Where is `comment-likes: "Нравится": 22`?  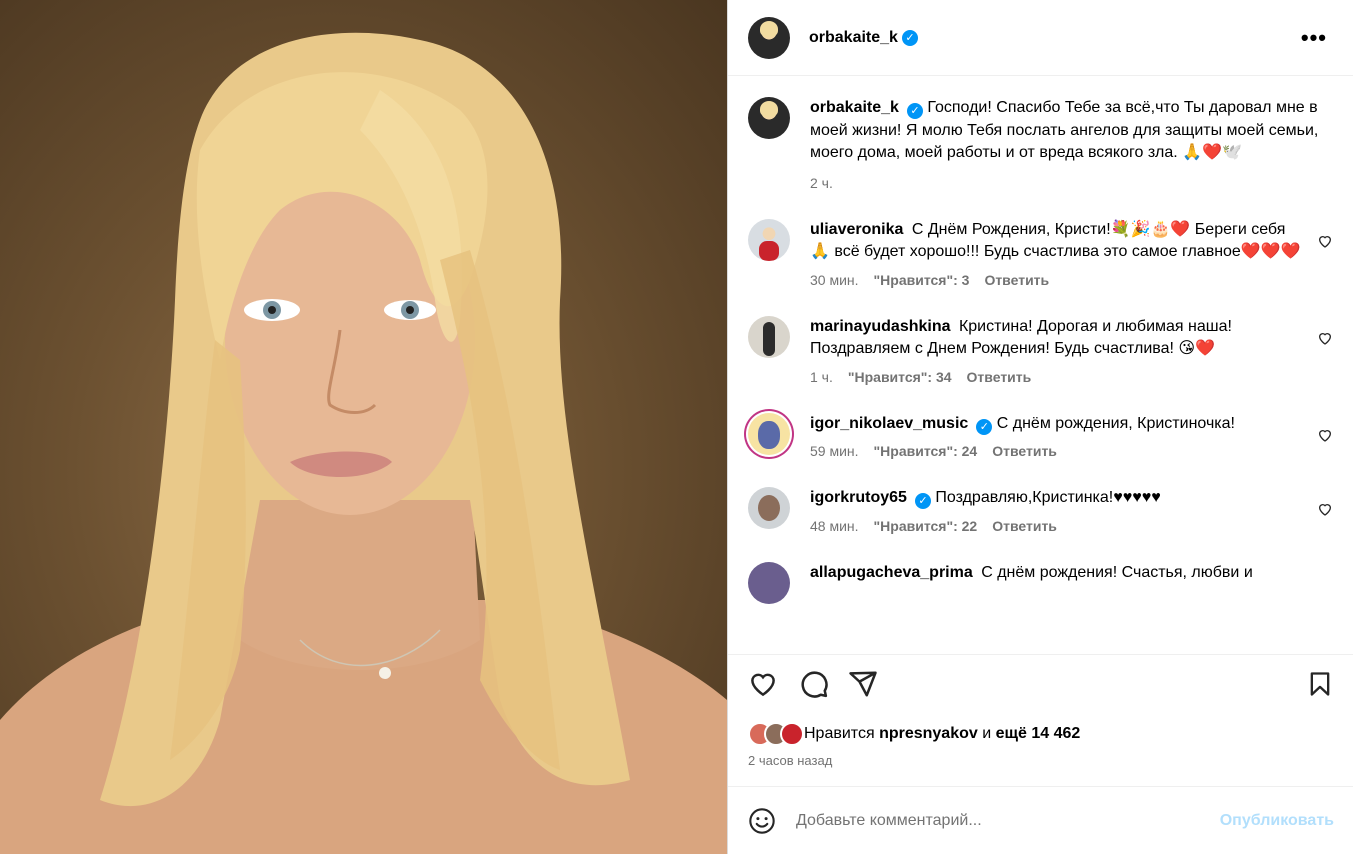
comment-likes: "Нравится": 22 is located at coordinates (926, 526).